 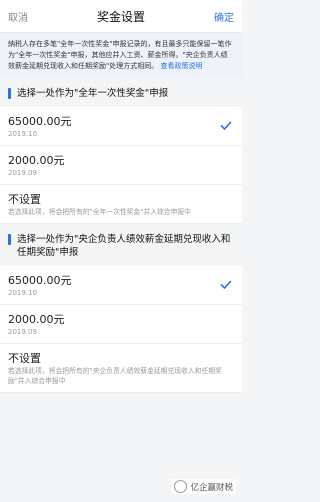 I want to click on page-title: 奖金设置, so click(x=120, y=16).